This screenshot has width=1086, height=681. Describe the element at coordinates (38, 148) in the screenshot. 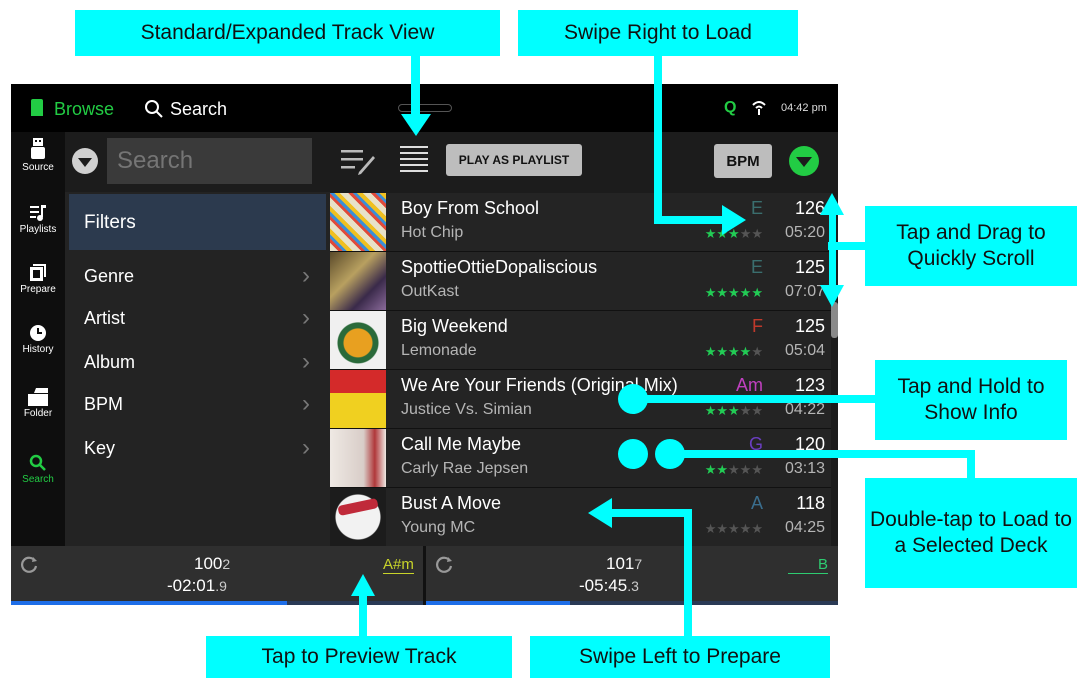

I see `usb-icon` at that location.